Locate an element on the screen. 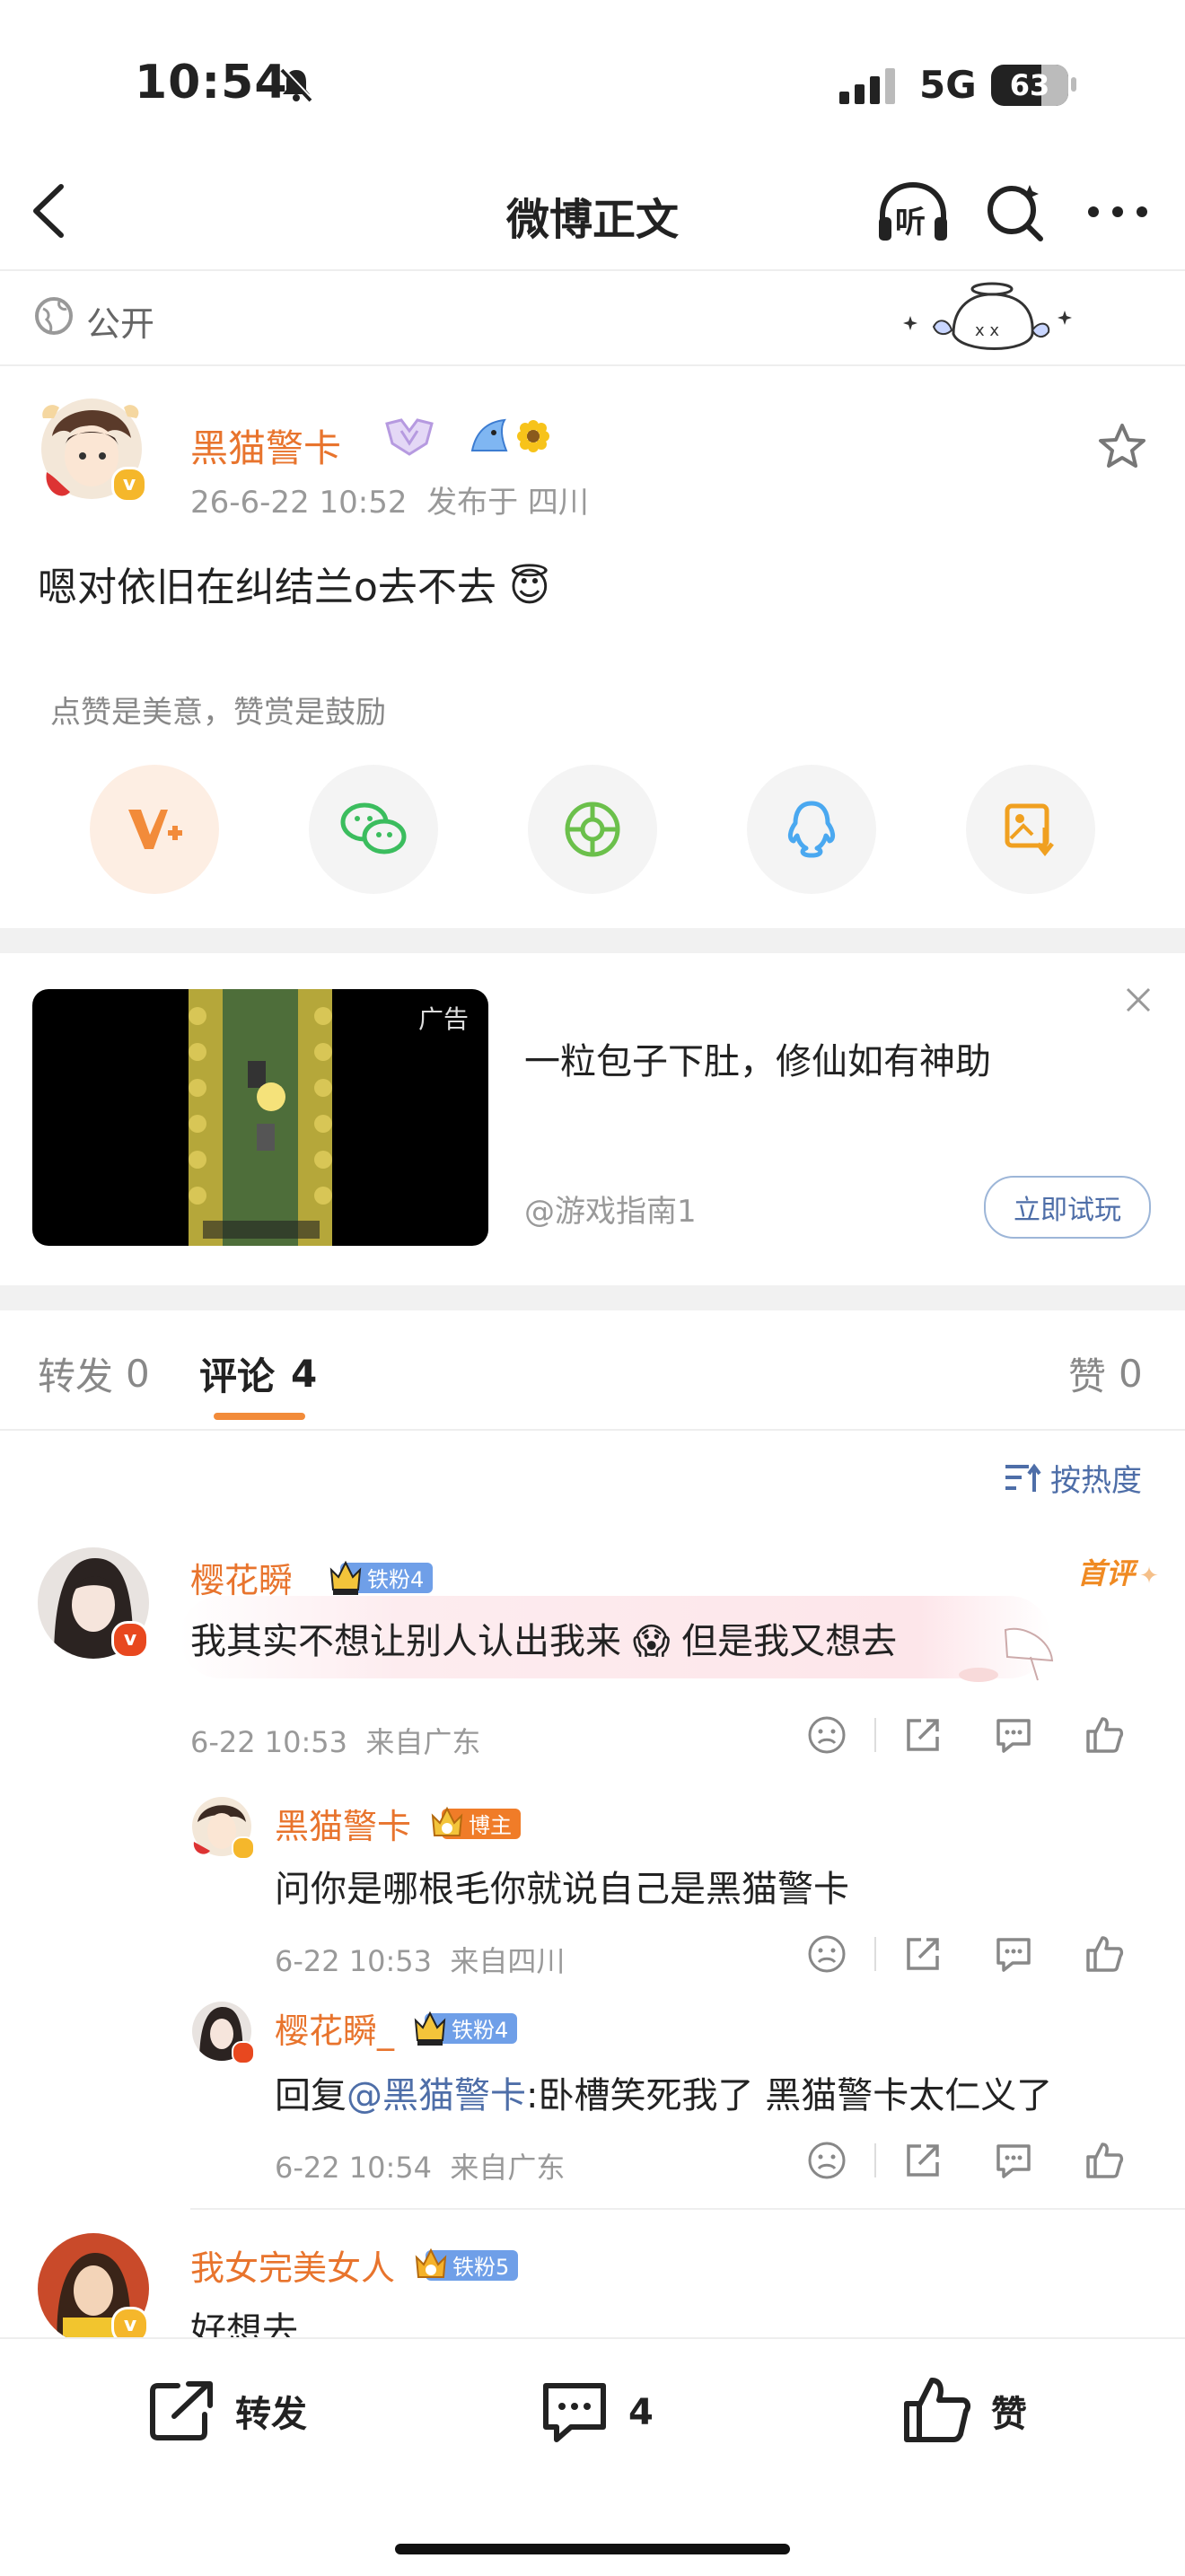 This screenshot has width=1185, height=2576. tab-comments-label: 评论 is located at coordinates (237, 1376).